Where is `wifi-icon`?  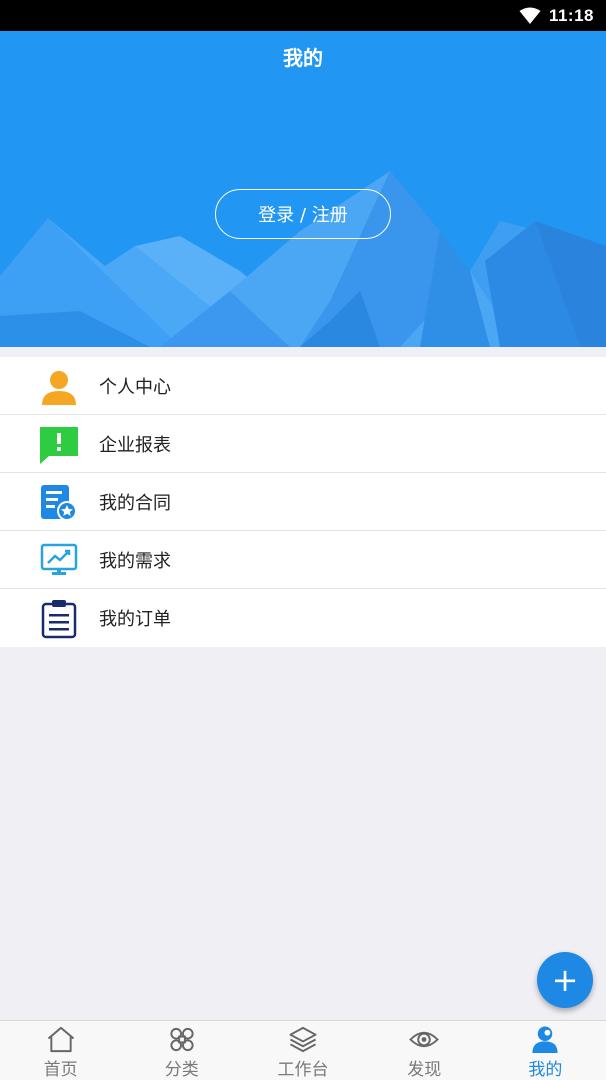
wifi-icon is located at coordinates (530, 15).